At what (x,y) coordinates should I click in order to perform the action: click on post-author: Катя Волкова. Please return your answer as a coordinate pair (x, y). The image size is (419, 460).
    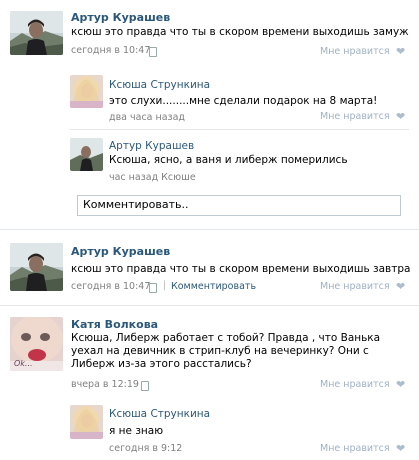
    Looking at the image, I should click on (114, 324).